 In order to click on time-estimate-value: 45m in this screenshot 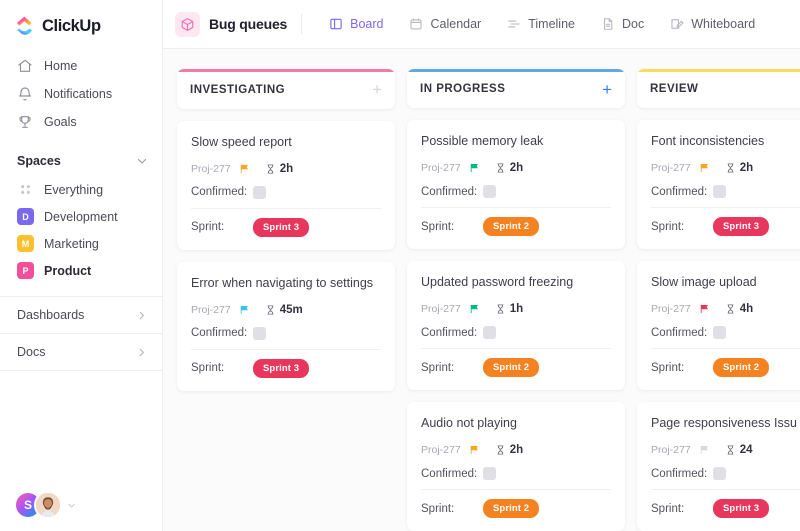, I will do `click(291, 309)`.